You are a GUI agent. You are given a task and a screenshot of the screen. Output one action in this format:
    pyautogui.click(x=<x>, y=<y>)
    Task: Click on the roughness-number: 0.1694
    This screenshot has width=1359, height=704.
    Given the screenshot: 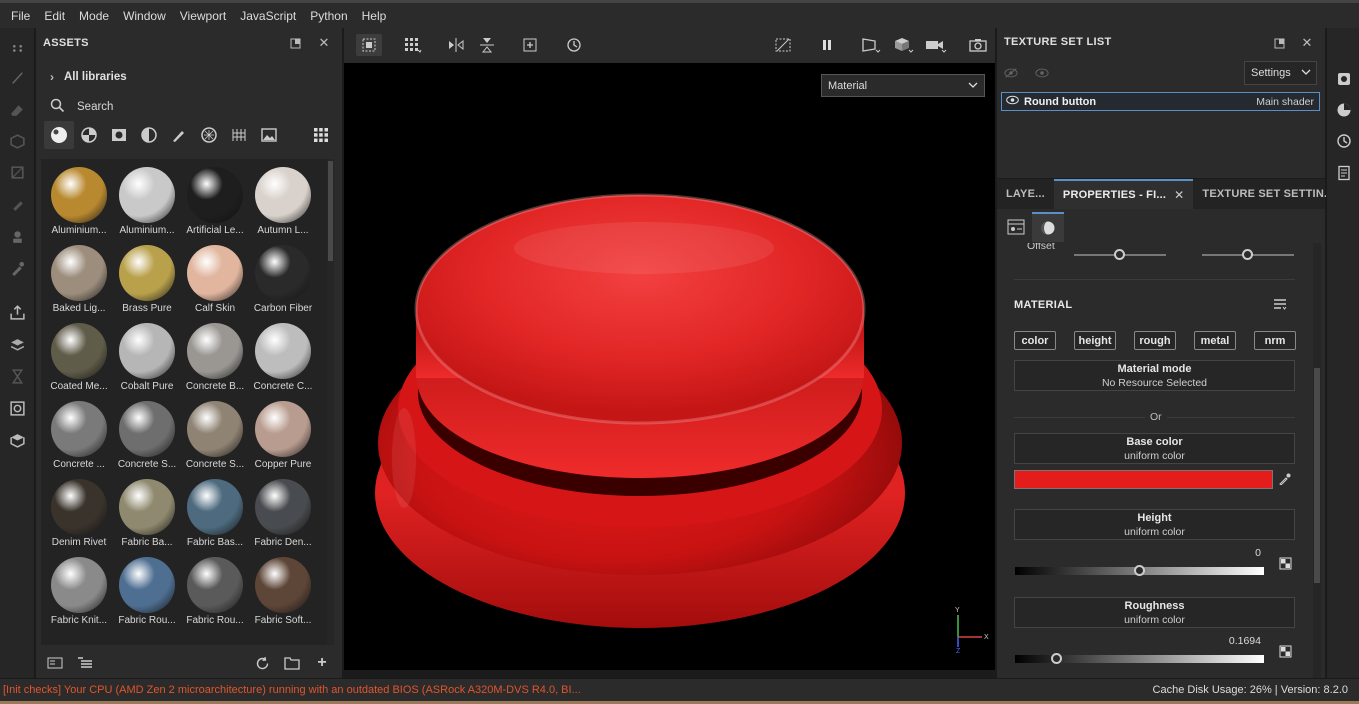 What is the action you would take?
    pyautogui.click(x=1236, y=641)
    